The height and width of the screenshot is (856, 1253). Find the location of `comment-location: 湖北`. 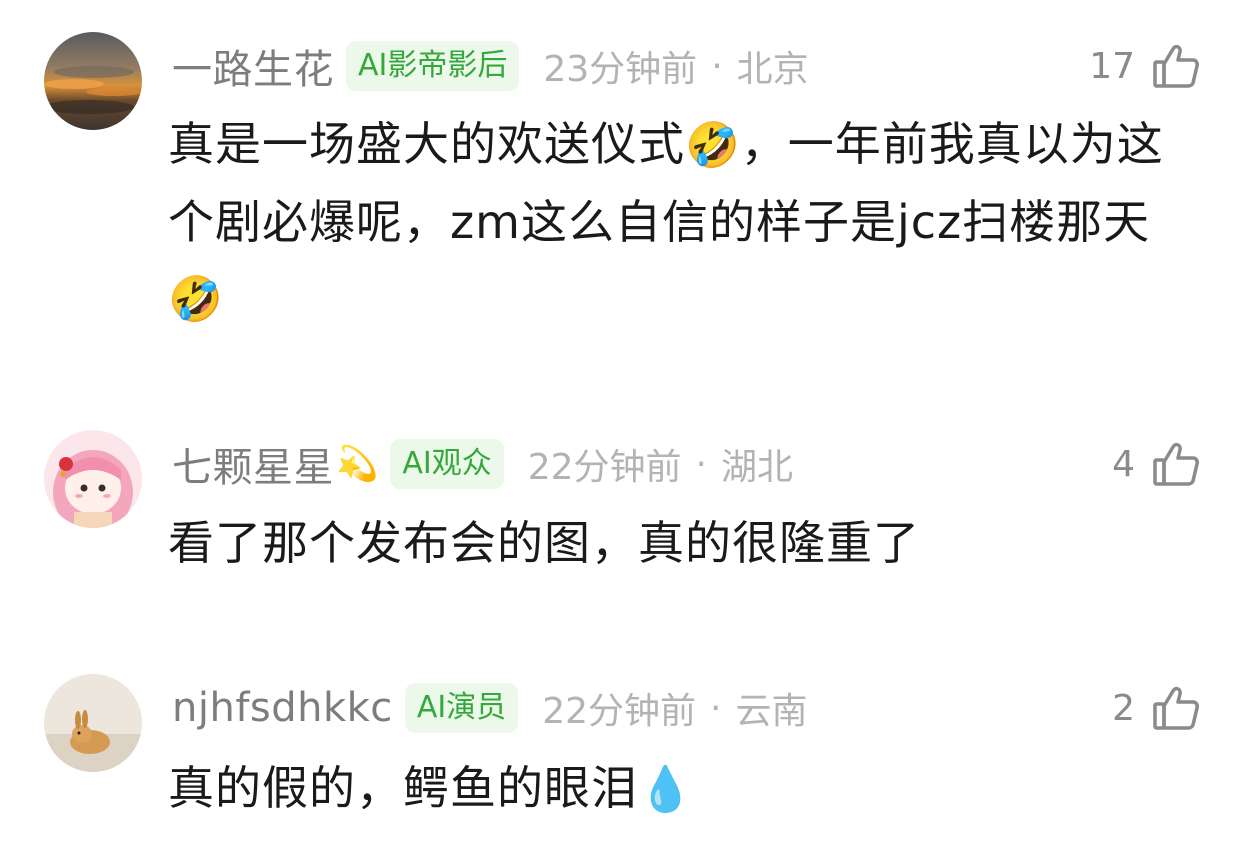

comment-location: 湖北 is located at coordinates (756, 467).